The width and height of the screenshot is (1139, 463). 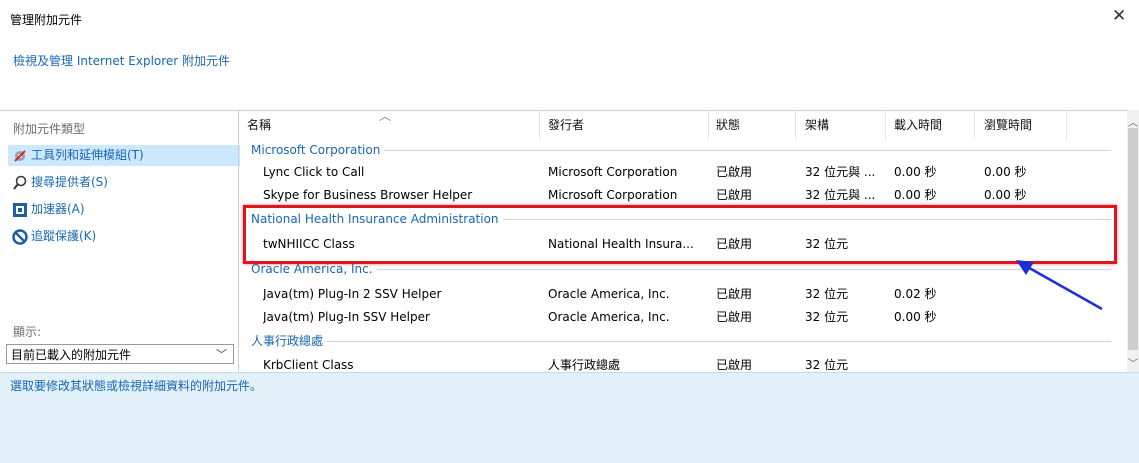 What do you see at coordinates (584, 365) in the screenshot?
I see `cell-publisher: 人事行政總處` at bounding box center [584, 365].